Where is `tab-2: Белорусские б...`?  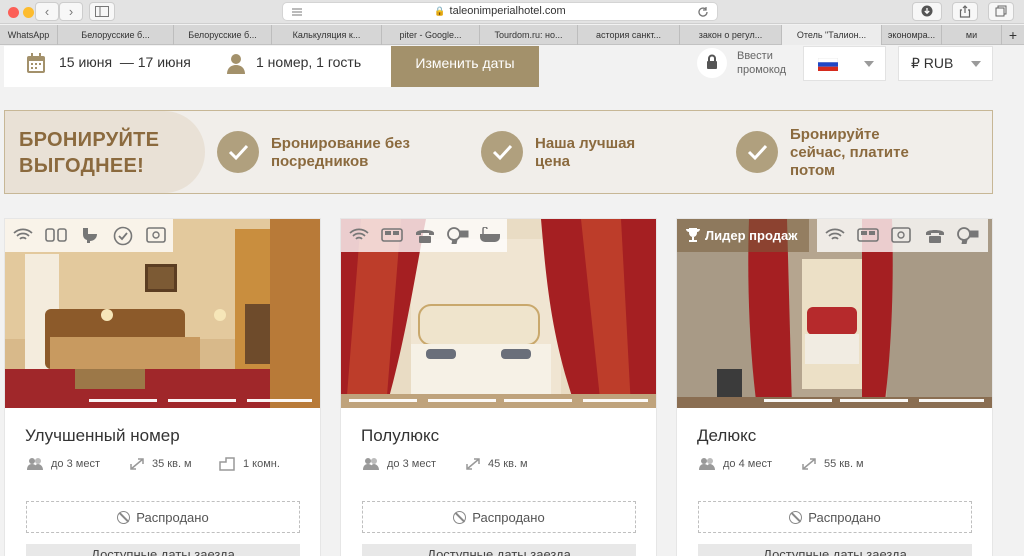
tab-2: Белорусские б... is located at coordinates (223, 35).